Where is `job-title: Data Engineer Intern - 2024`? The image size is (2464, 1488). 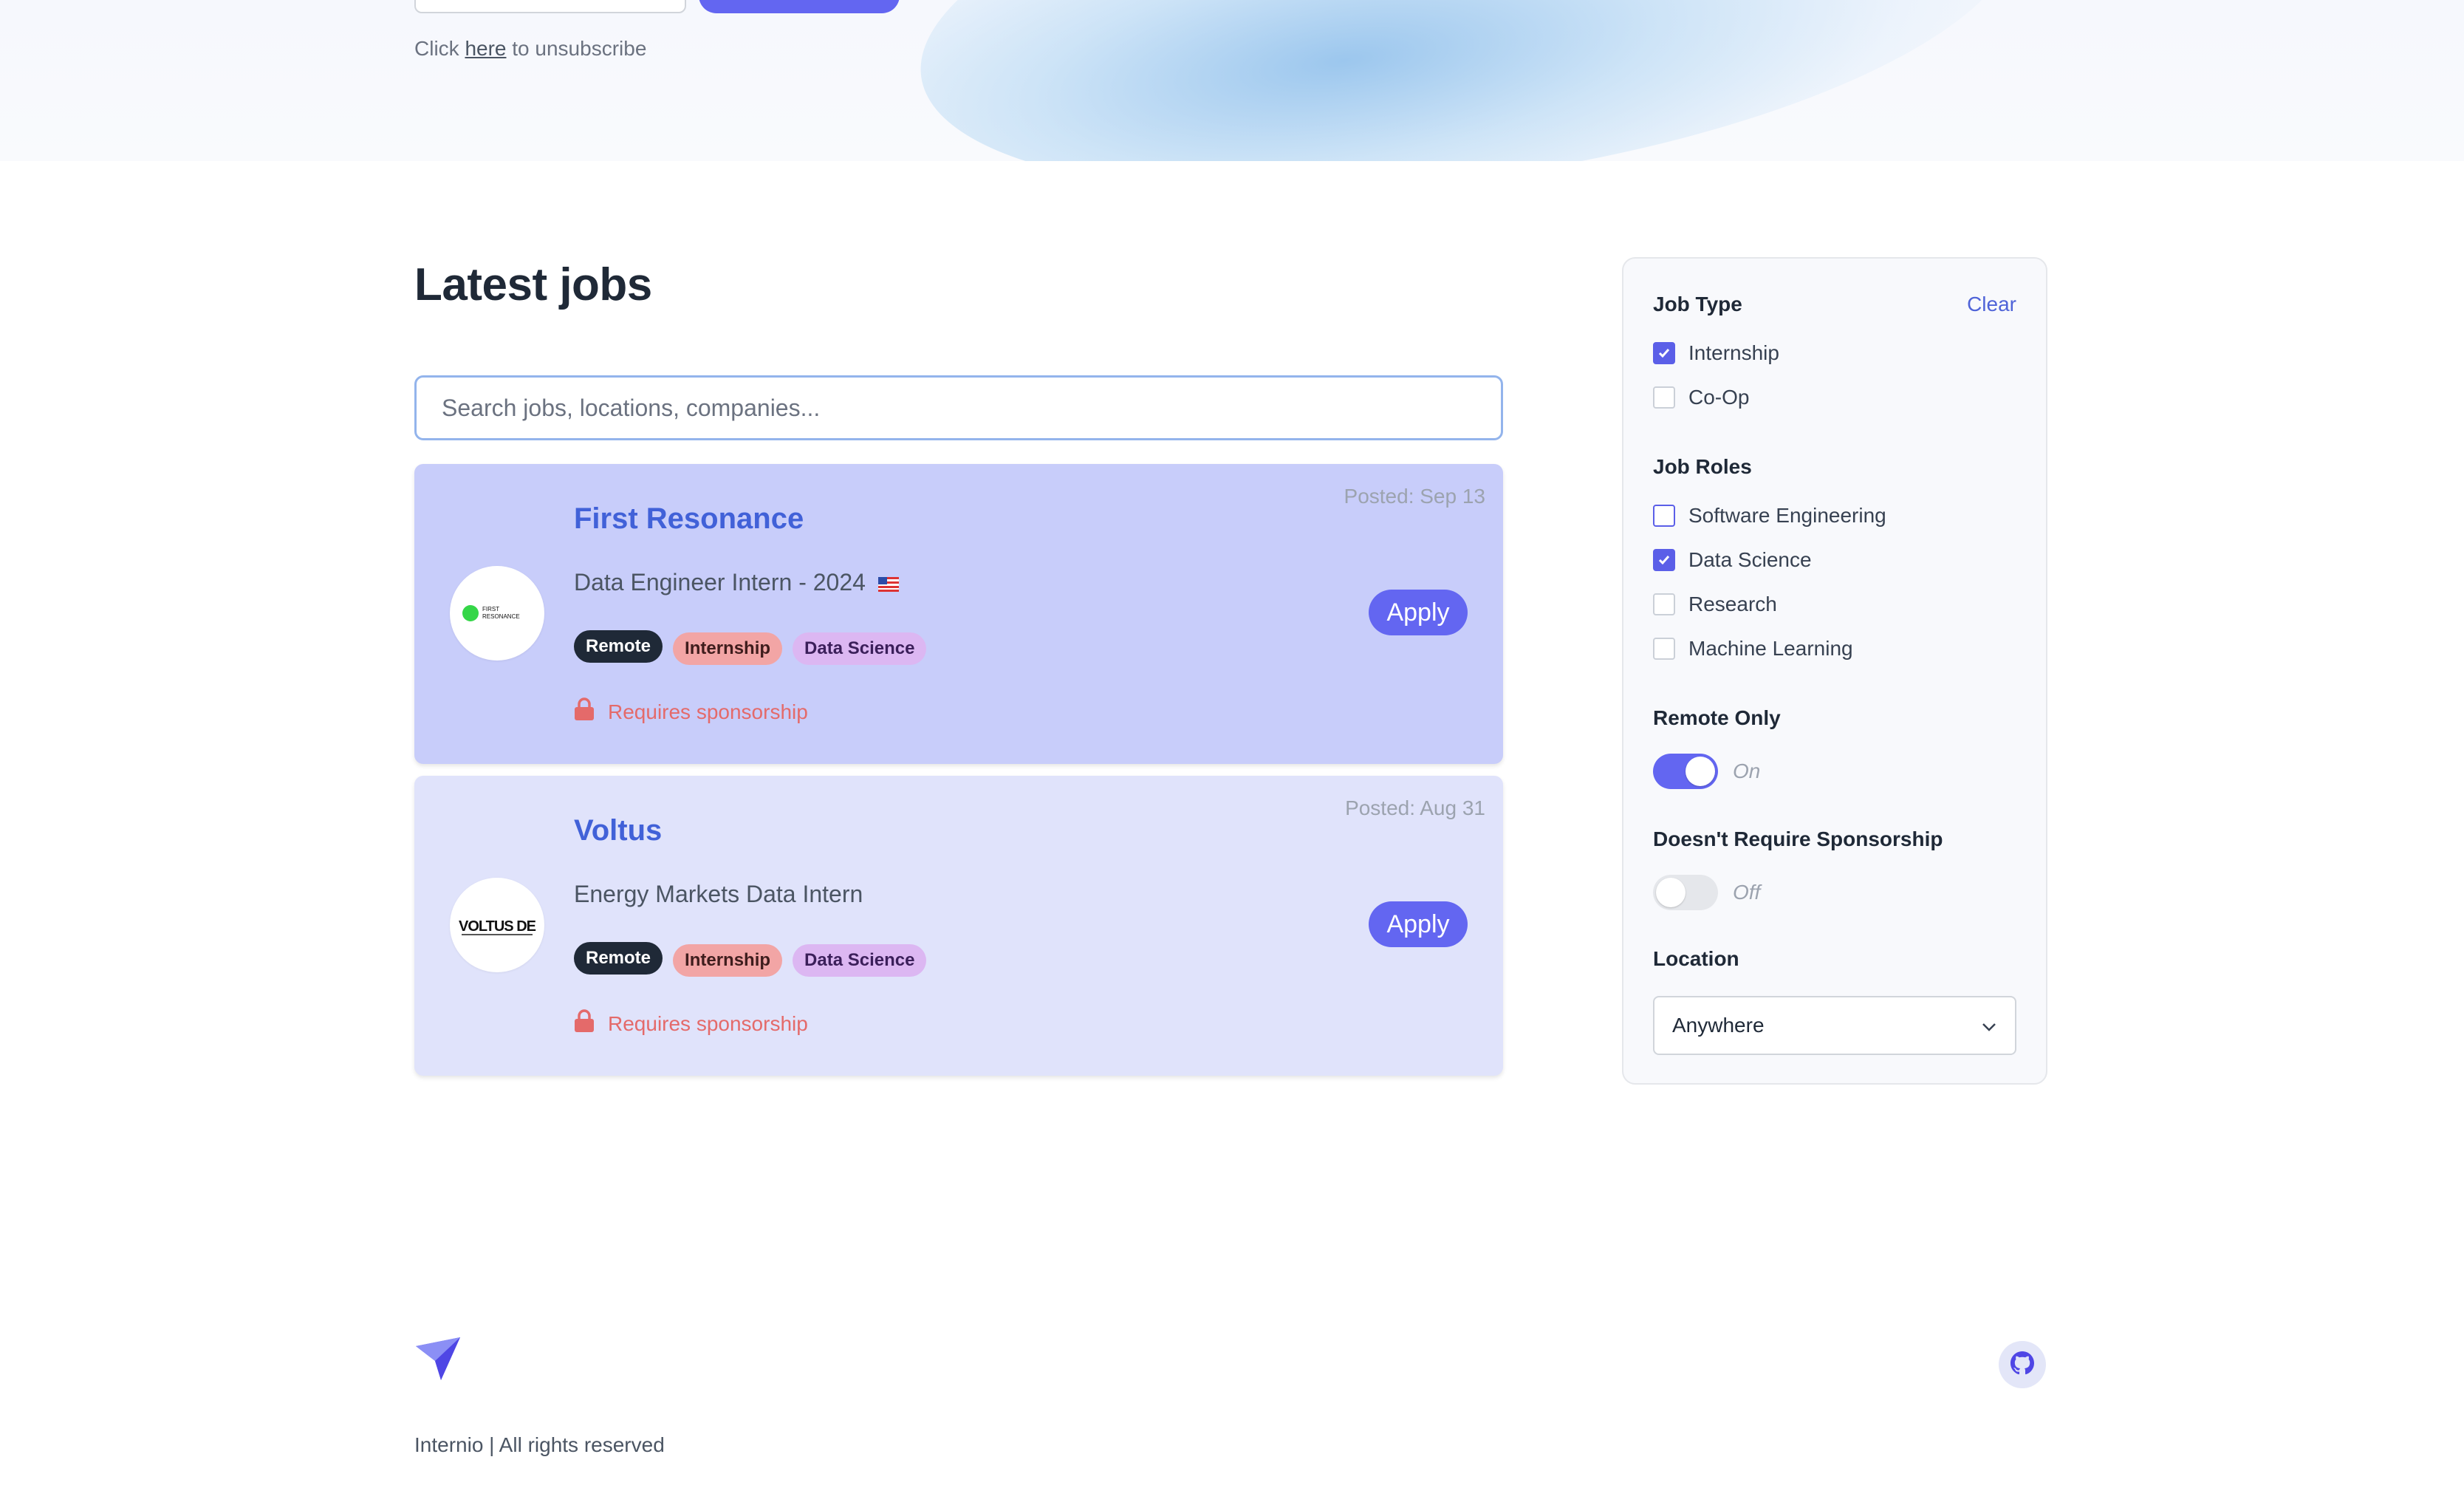 job-title: Data Engineer Intern - 2024 is located at coordinates (736, 583).